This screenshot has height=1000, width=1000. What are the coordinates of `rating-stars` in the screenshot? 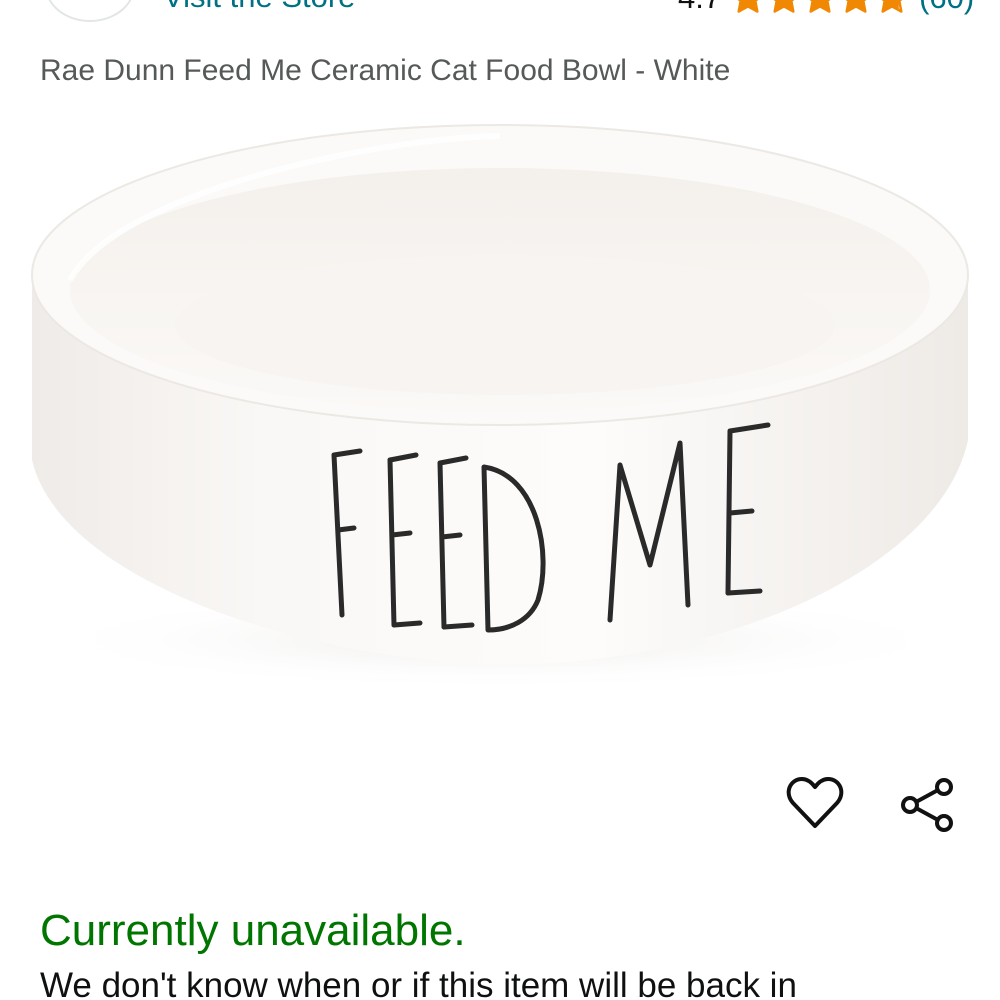 It's located at (821, 7).